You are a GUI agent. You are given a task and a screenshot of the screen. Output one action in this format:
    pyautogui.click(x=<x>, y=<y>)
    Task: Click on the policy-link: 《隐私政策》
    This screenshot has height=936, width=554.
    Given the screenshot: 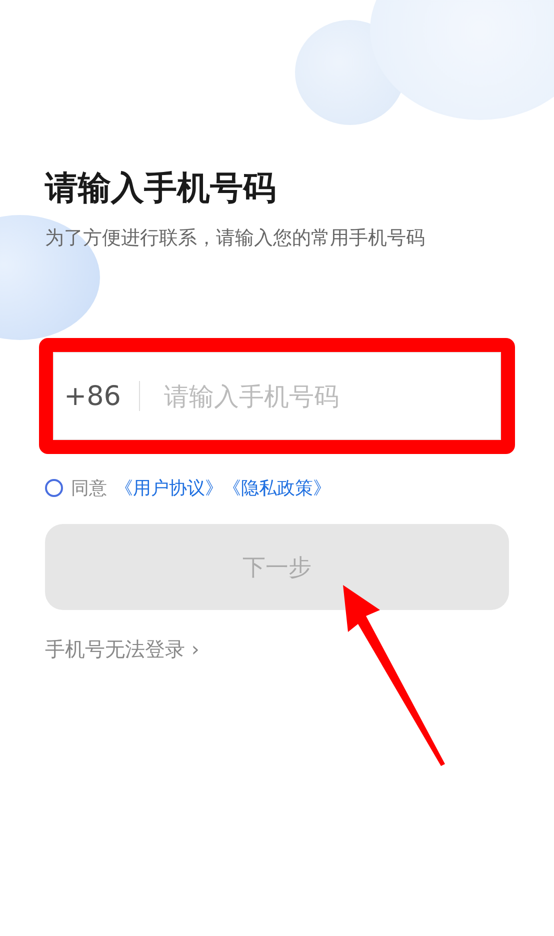 What is the action you would take?
    pyautogui.click(x=277, y=488)
    